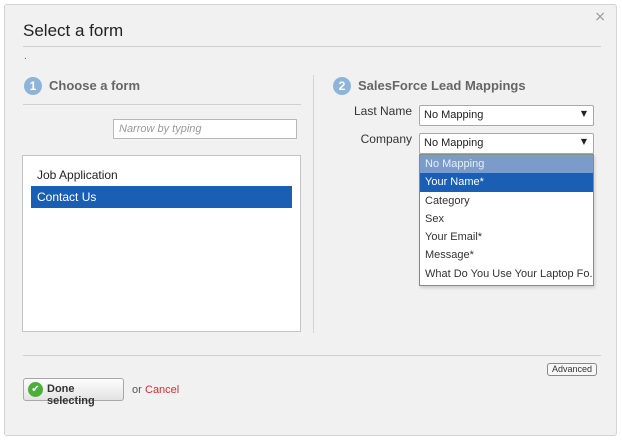  What do you see at coordinates (506, 201) in the screenshot?
I see `dropdown-option: Category` at bounding box center [506, 201].